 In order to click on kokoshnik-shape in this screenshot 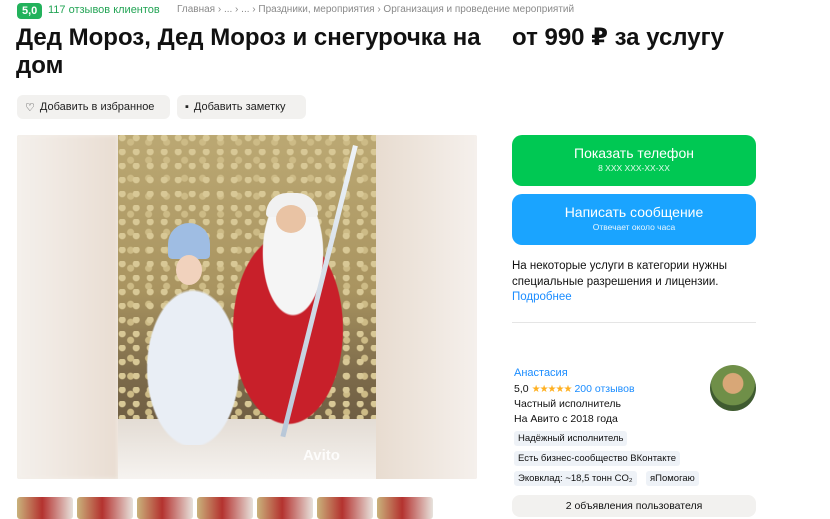, I will do `click(189, 241)`.